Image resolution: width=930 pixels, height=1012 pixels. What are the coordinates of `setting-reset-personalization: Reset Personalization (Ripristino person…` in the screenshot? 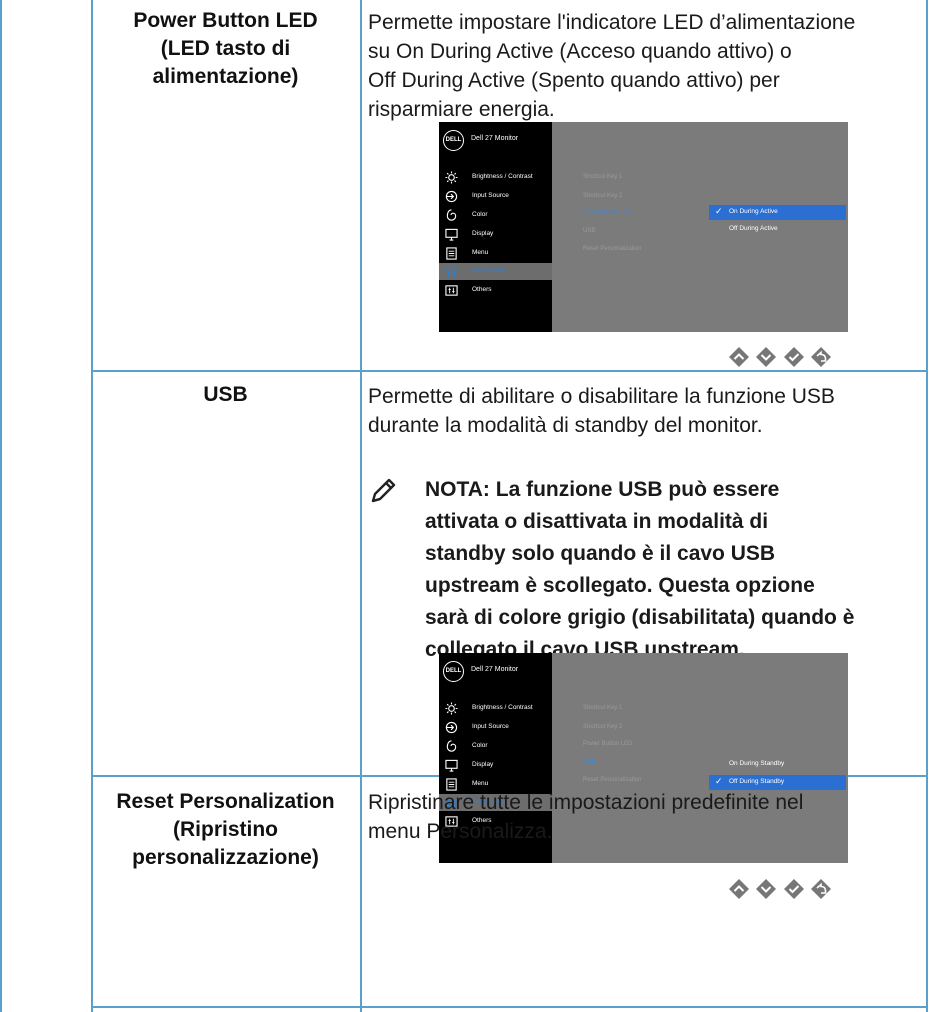 It's located at (225, 830).